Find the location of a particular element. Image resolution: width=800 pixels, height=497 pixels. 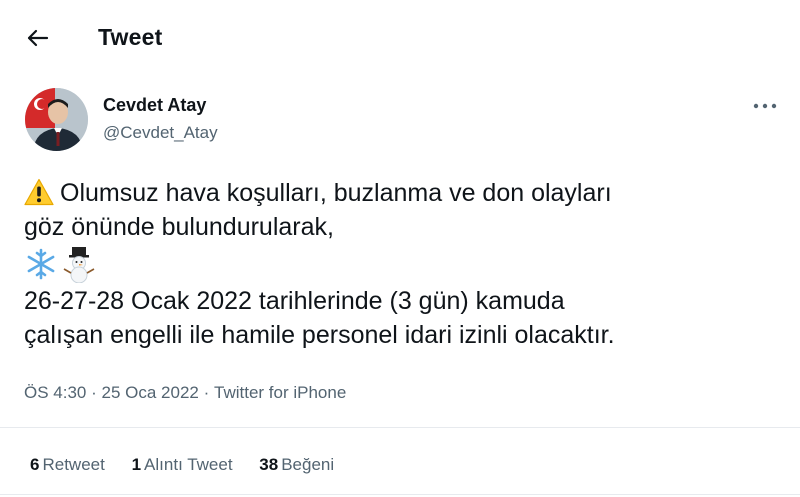

back-button is located at coordinates (38, 38).